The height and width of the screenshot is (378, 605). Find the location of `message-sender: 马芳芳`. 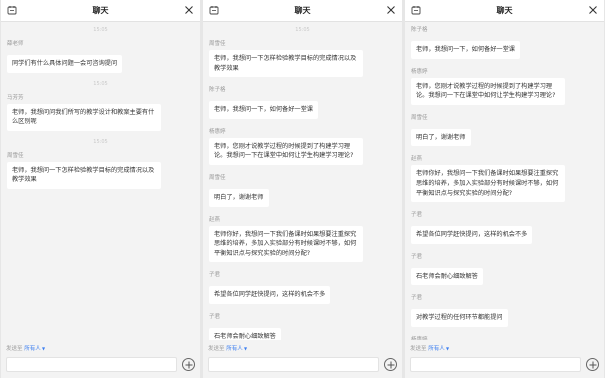

message-sender: 马芳芳 is located at coordinates (15, 97).